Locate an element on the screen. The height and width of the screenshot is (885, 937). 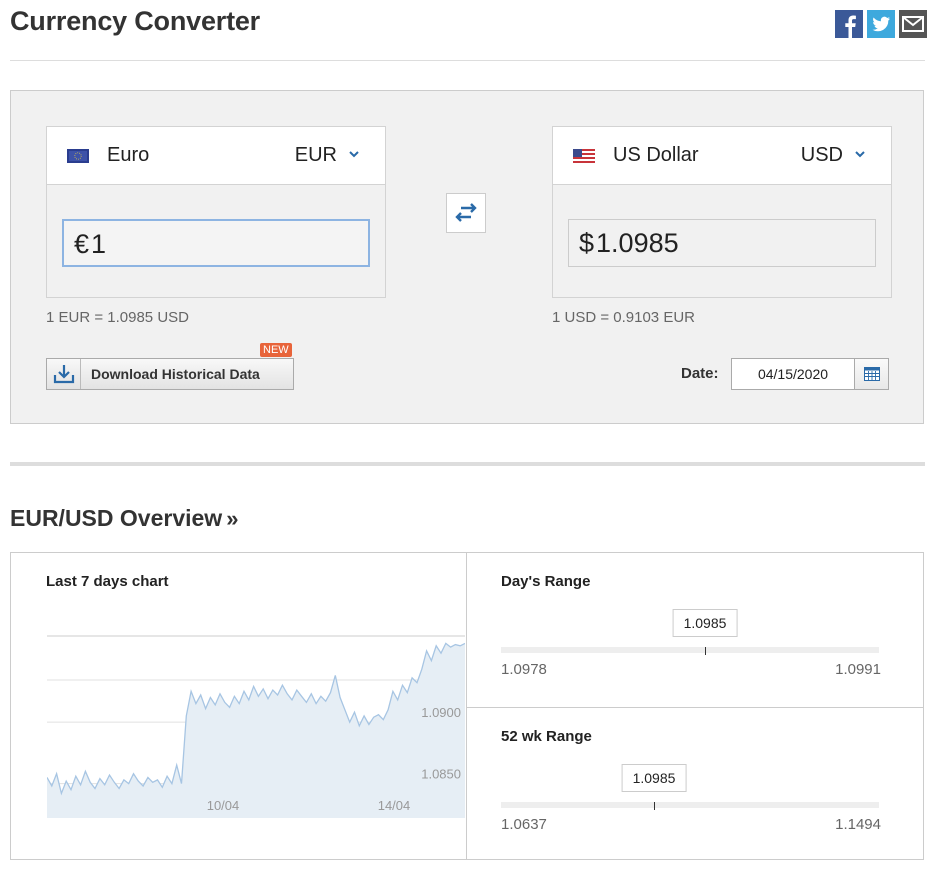
section-divider is located at coordinates (467, 464).